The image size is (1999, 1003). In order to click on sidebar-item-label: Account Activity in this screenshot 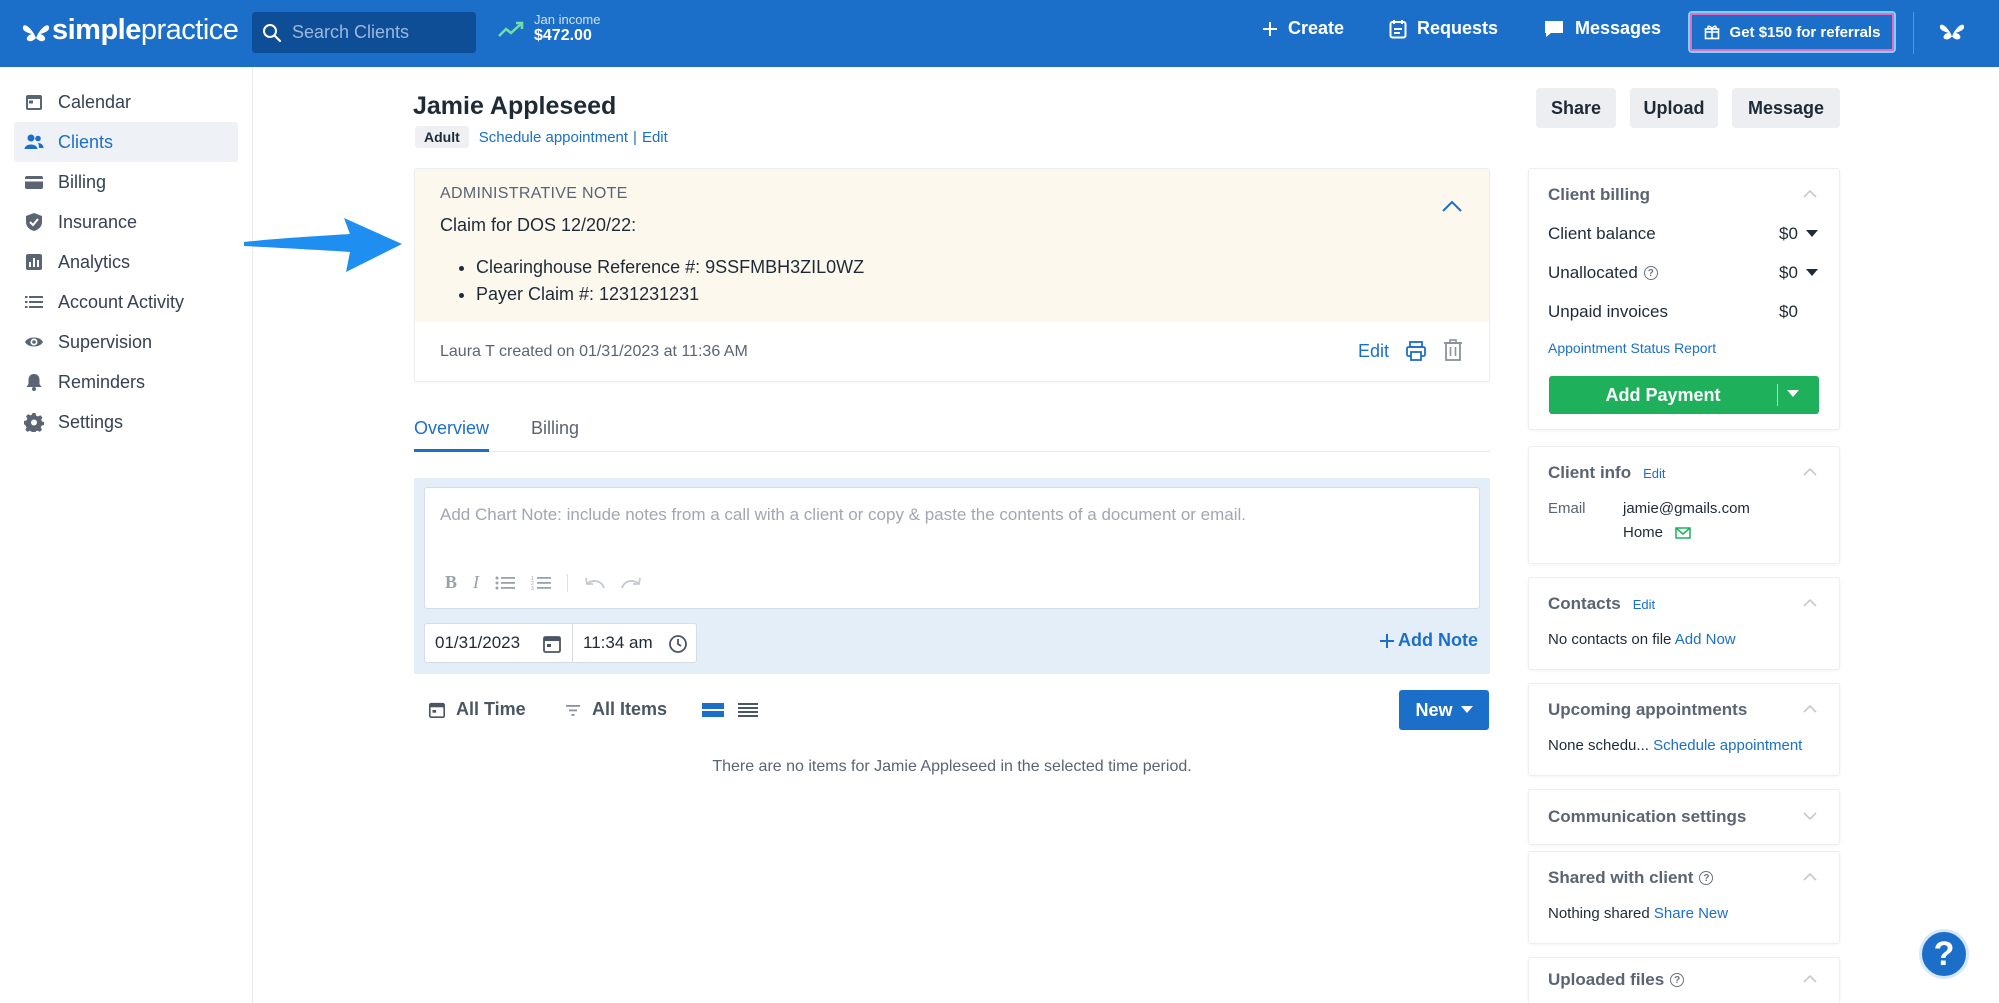, I will do `click(121, 301)`.